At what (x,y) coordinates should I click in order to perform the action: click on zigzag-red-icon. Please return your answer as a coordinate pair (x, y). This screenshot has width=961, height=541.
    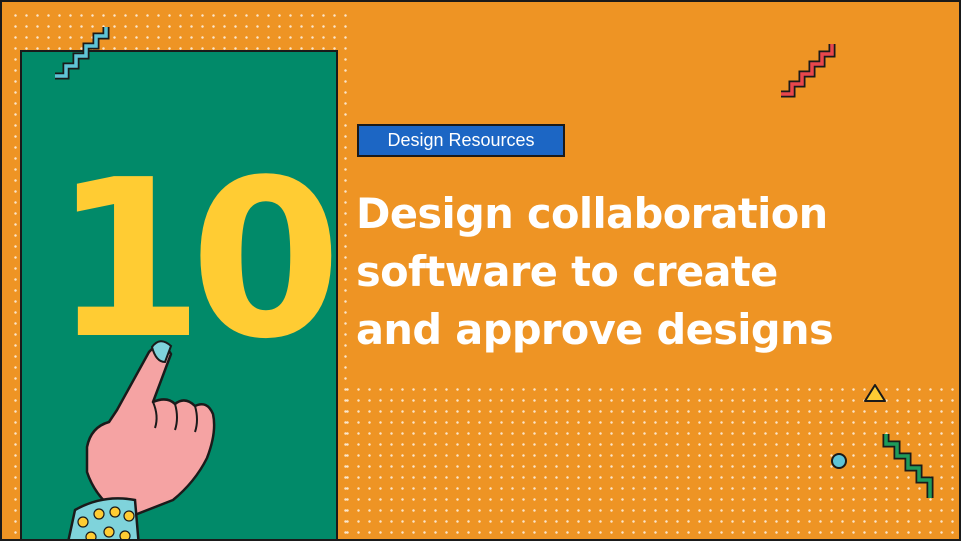
    Looking at the image, I should click on (808, 71).